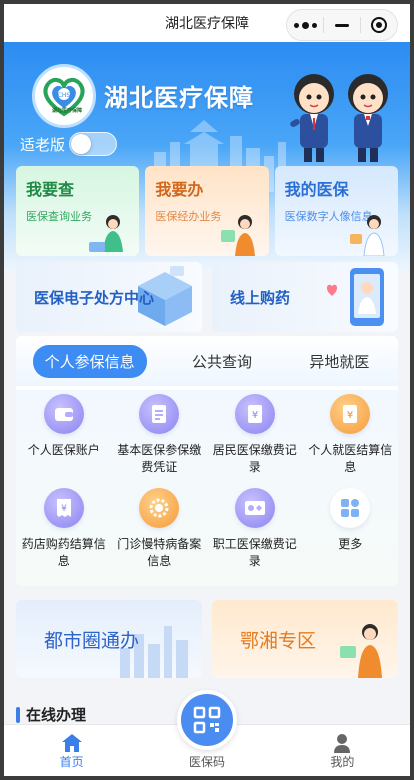  I want to click on document-icon, so click(159, 414).